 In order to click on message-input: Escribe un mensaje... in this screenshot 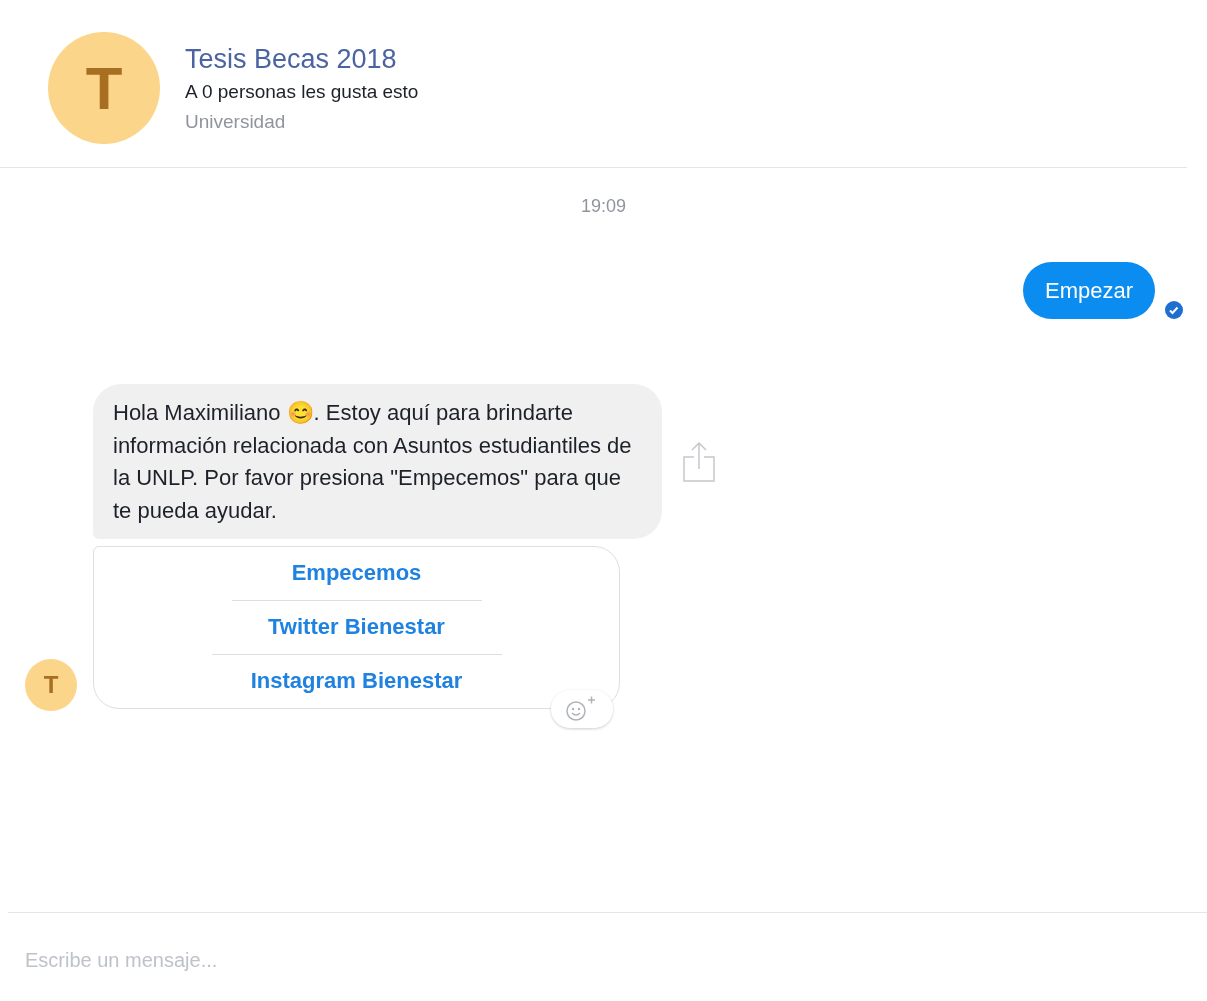, I will do `click(325, 960)`.